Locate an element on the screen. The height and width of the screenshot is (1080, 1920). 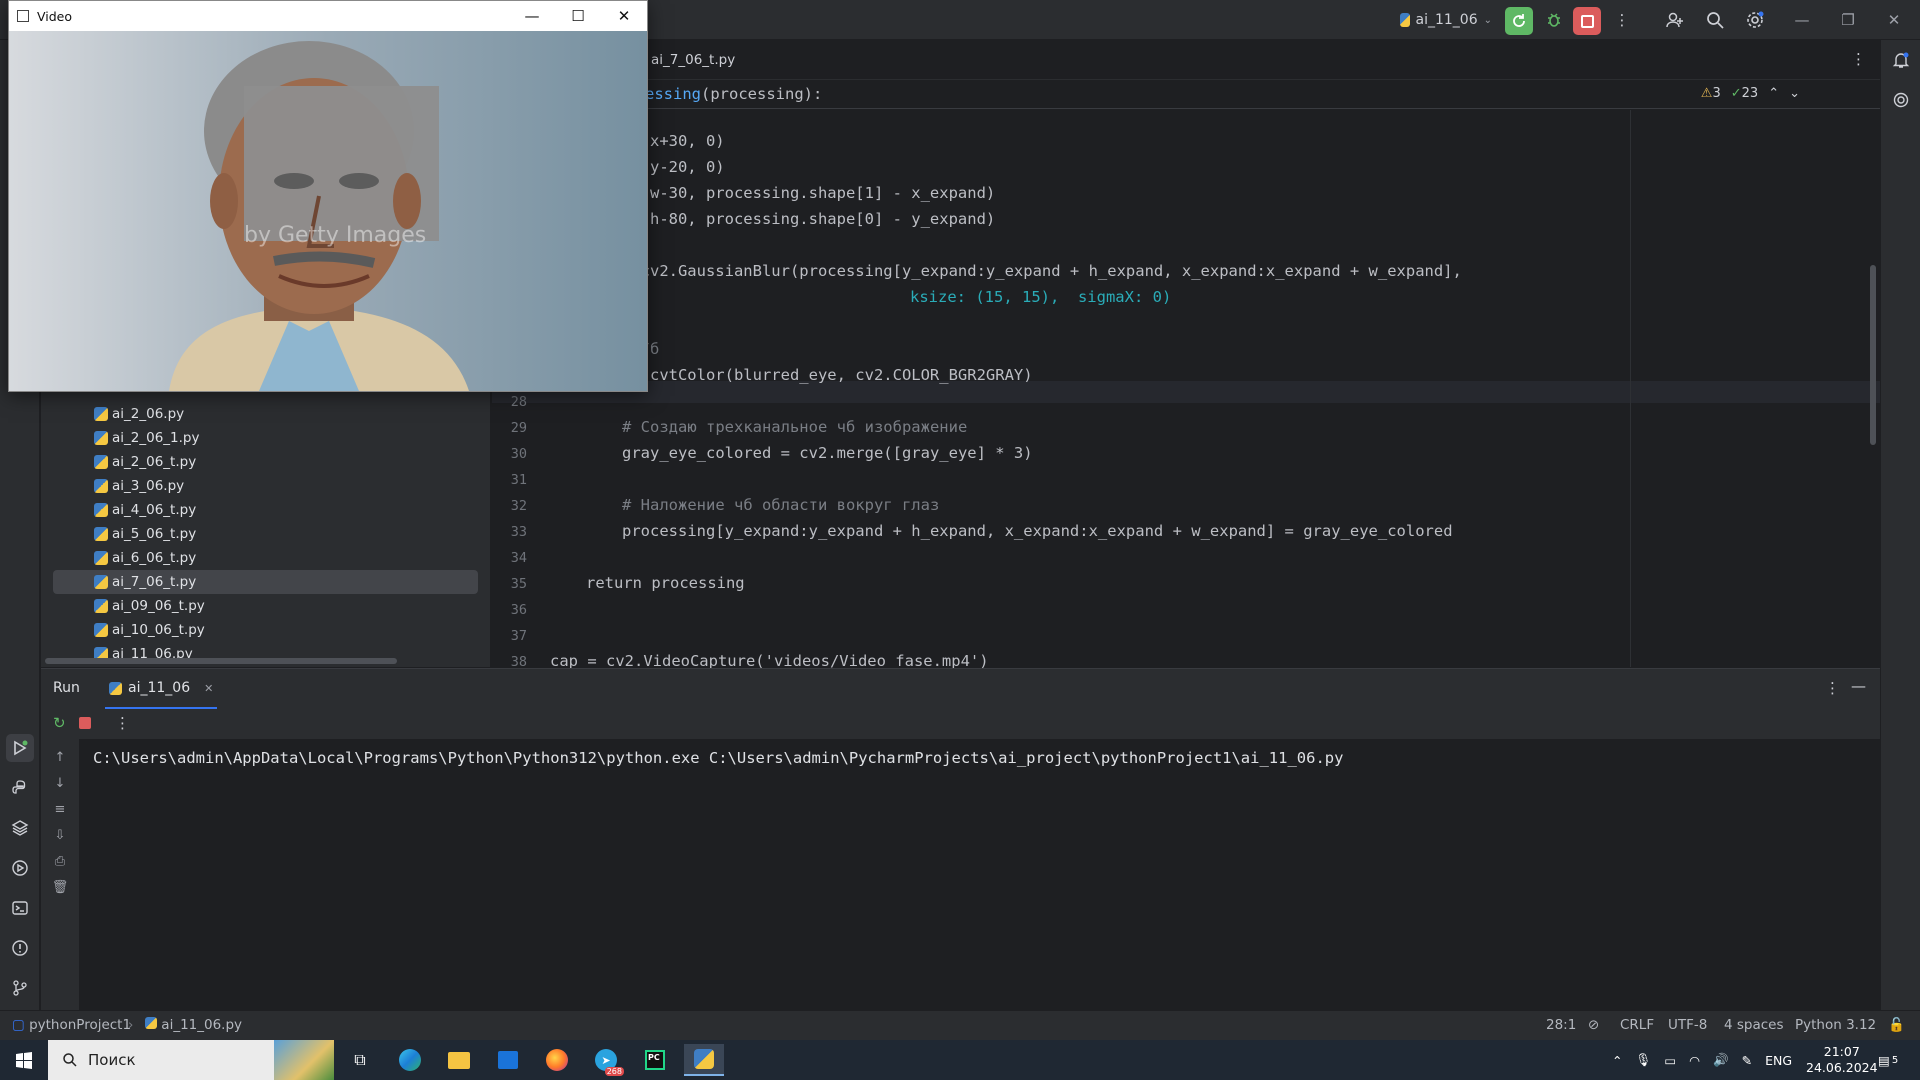
scroll-to-end-icon: ⇩ is located at coordinates (60, 835).